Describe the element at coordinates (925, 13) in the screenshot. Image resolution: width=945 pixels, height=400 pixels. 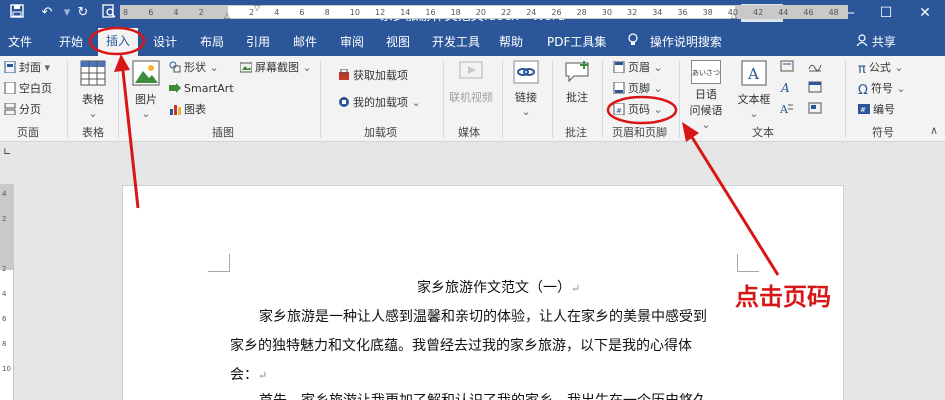
I see `close-icon: ✕` at that location.